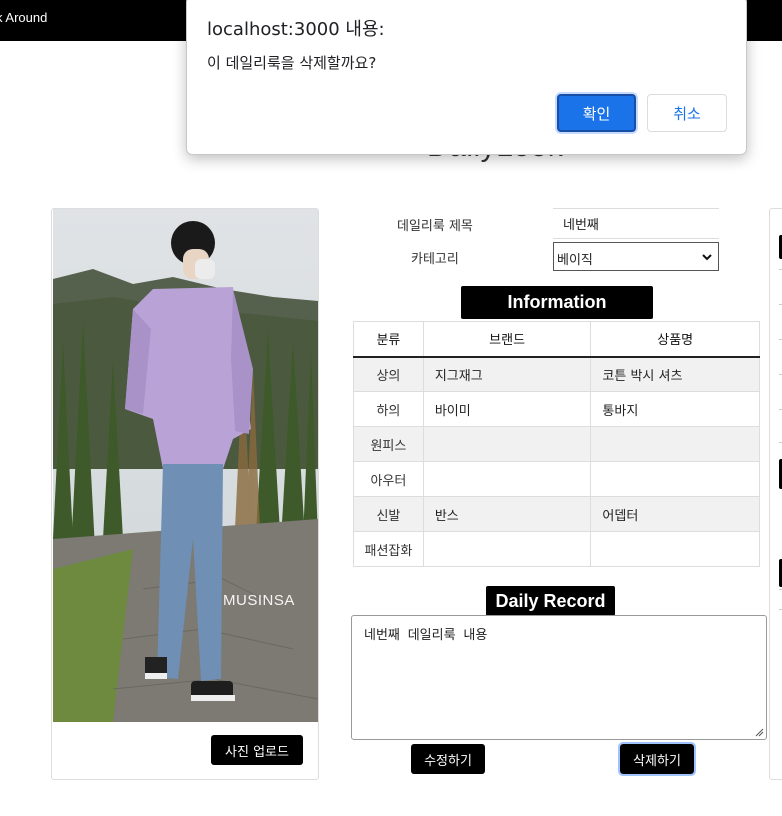  Describe the element at coordinates (557, 302) in the screenshot. I see `information-heading: Information` at that location.